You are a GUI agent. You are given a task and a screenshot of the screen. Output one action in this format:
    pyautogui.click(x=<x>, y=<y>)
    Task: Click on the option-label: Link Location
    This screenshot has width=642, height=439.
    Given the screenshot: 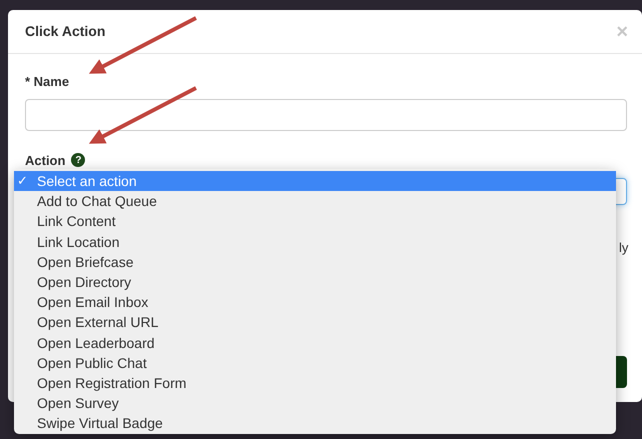 What is the action you would take?
    pyautogui.click(x=78, y=242)
    